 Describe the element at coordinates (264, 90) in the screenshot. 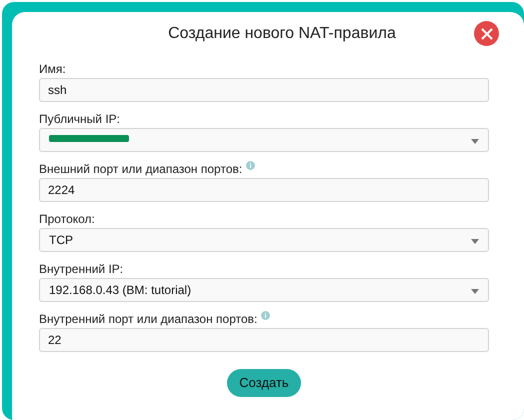

I see `input-field: ssh` at that location.